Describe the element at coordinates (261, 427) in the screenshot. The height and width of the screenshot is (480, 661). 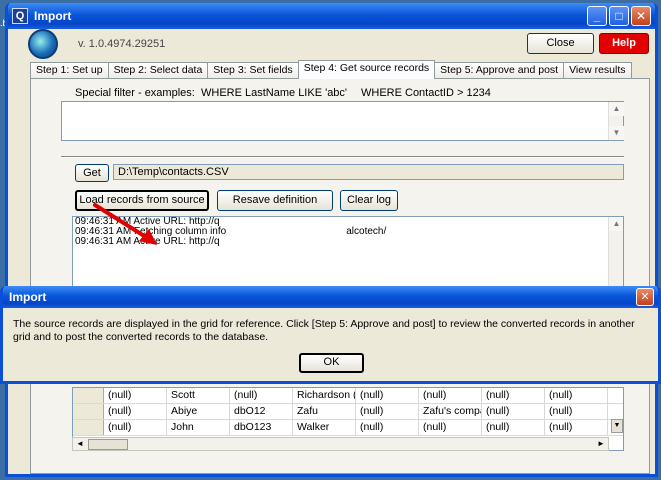
I see `grid-cell: dbO123` at that location.